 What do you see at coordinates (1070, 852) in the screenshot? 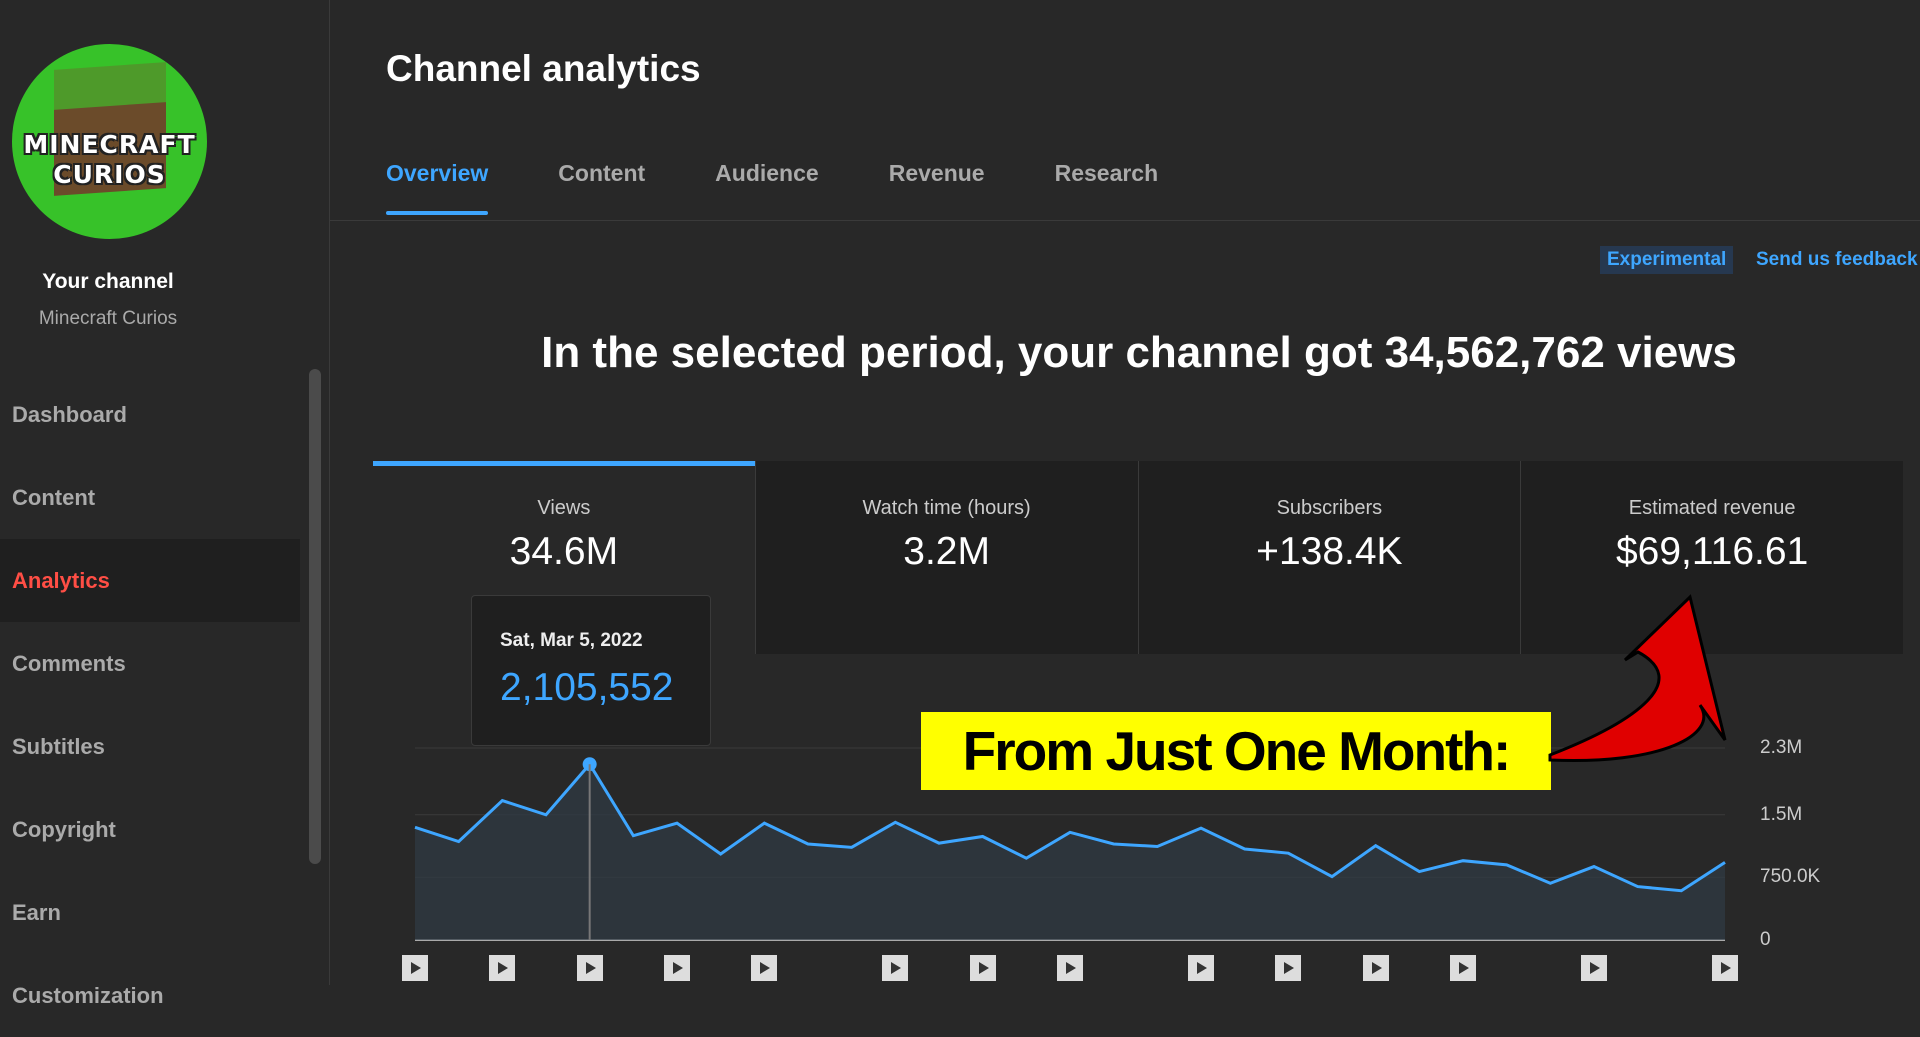
I see `views-area` at bounding box center [1070, 852].